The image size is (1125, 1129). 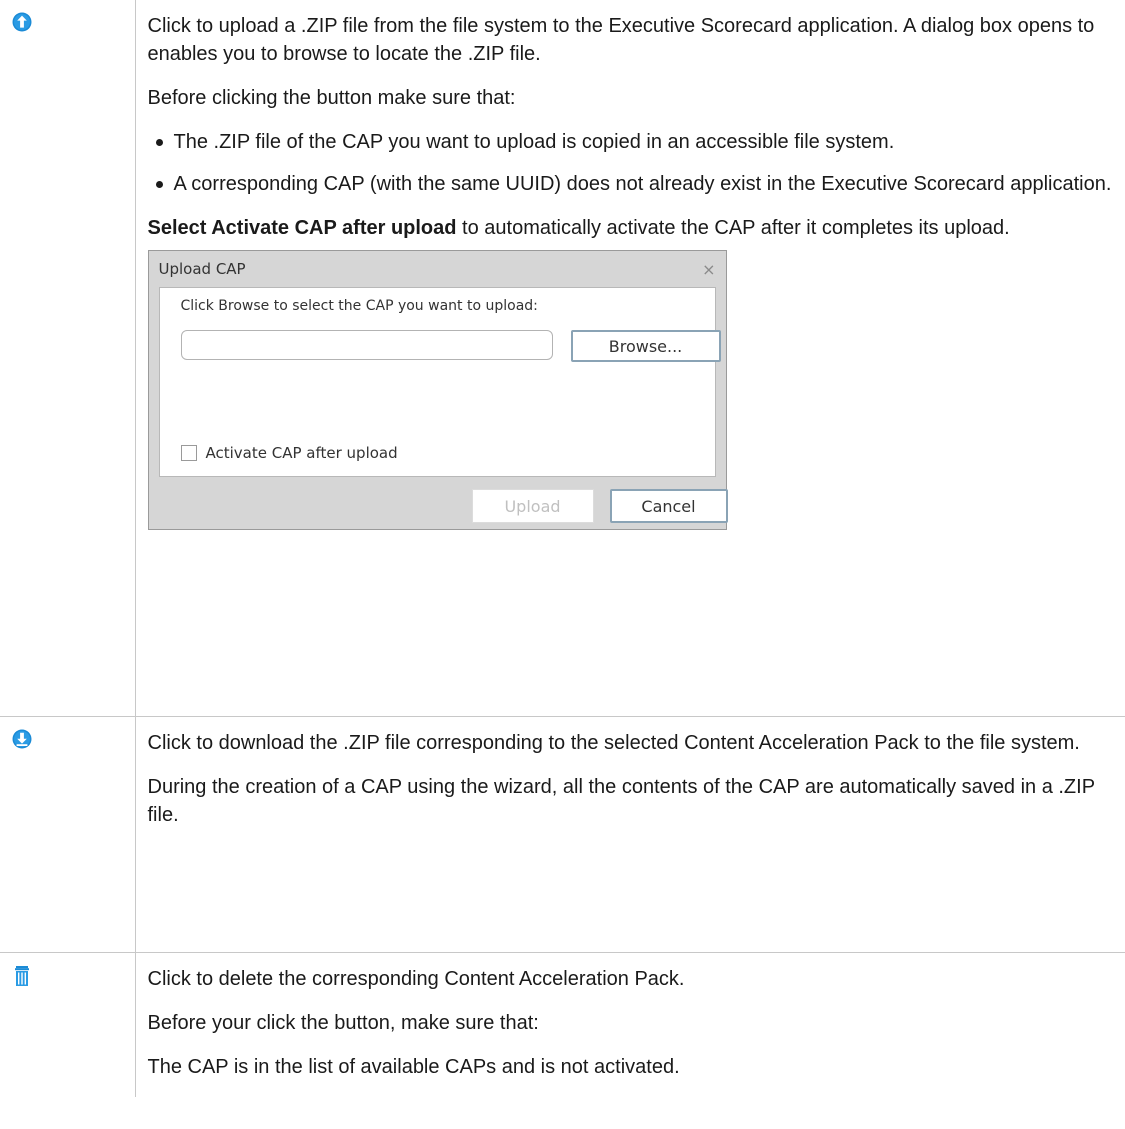 I want to click on activate-checkbox, so click(x=188, y=453).